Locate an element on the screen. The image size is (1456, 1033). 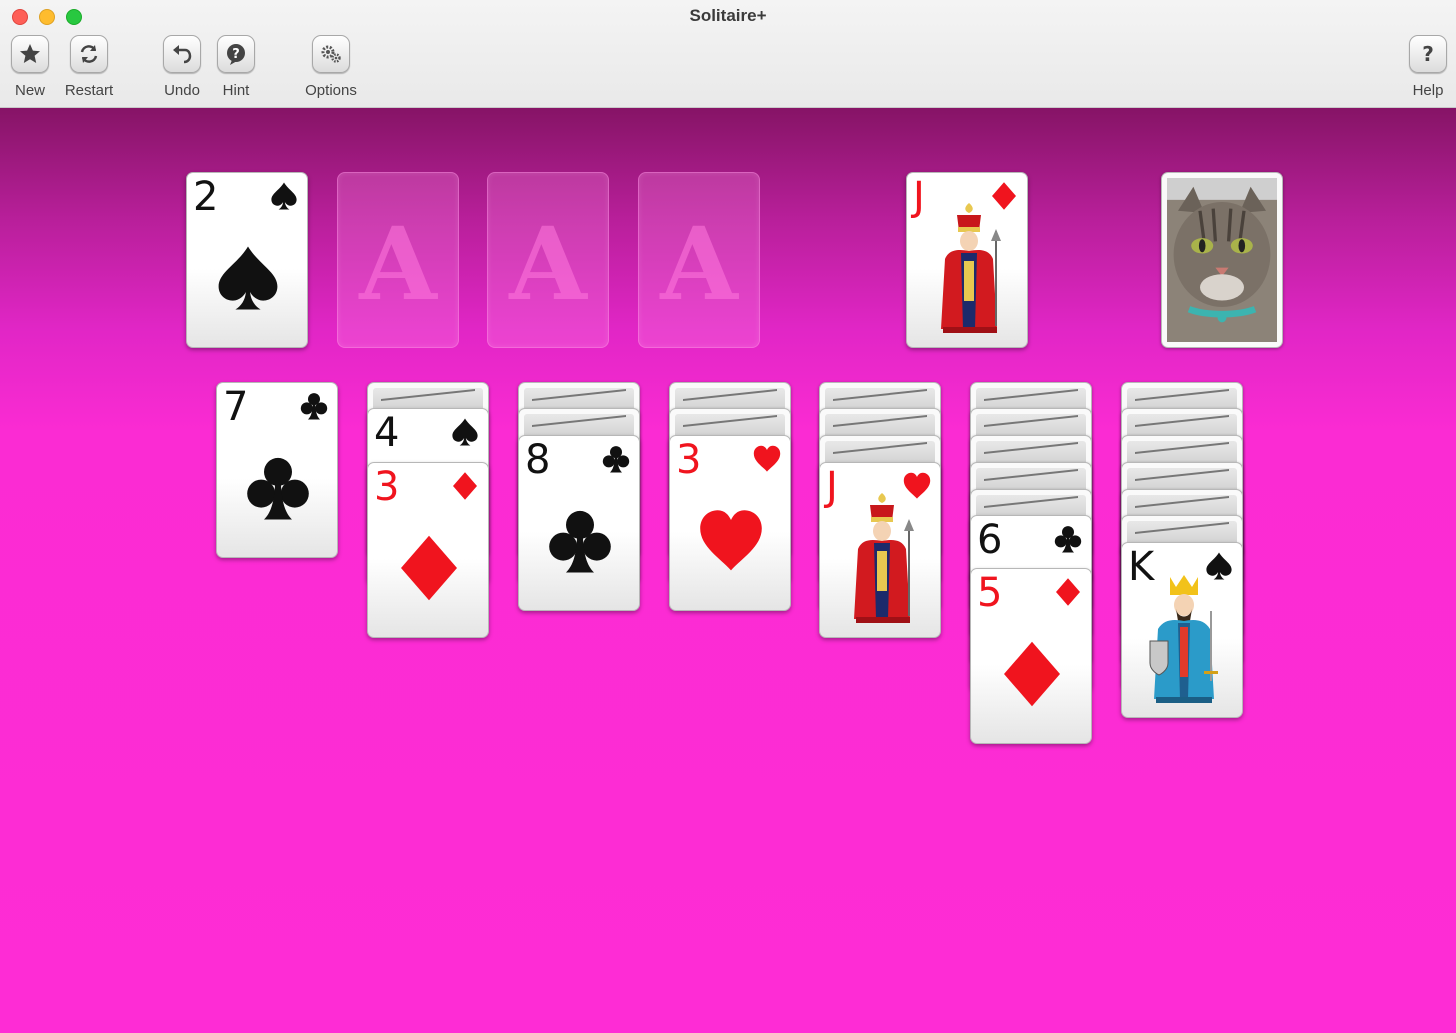
window-title: Solitaire+ is located at coordinates (728, 15).